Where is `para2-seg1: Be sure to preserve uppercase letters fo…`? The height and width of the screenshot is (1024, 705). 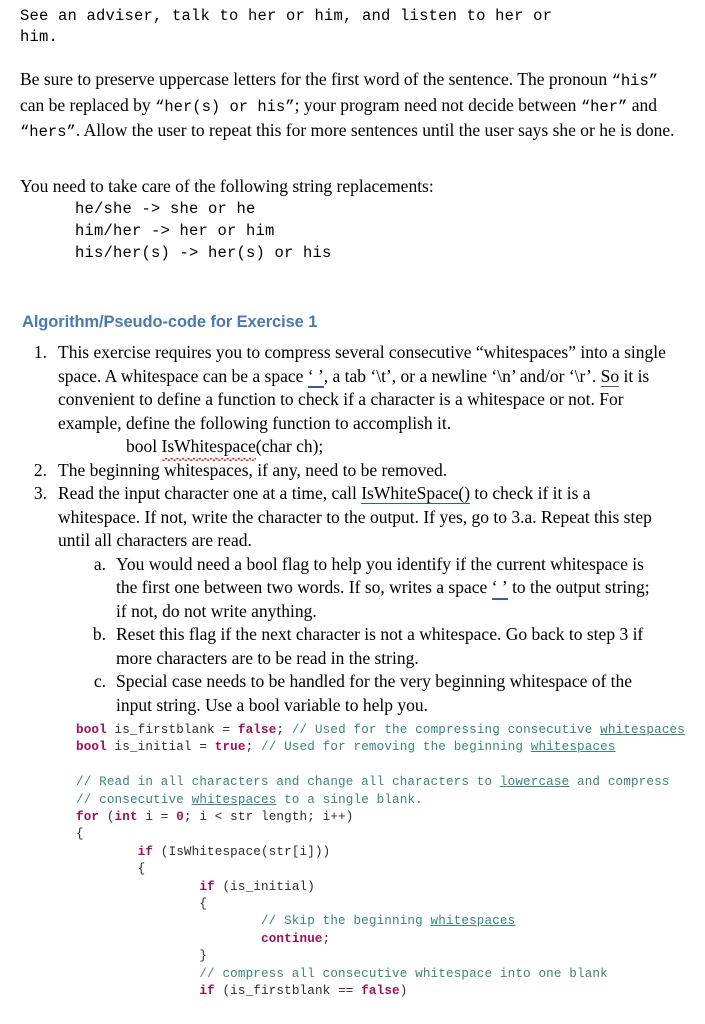 para2-seg1: Be sure to preserve uppercase letters fo… is located at coordinates (316, 79).